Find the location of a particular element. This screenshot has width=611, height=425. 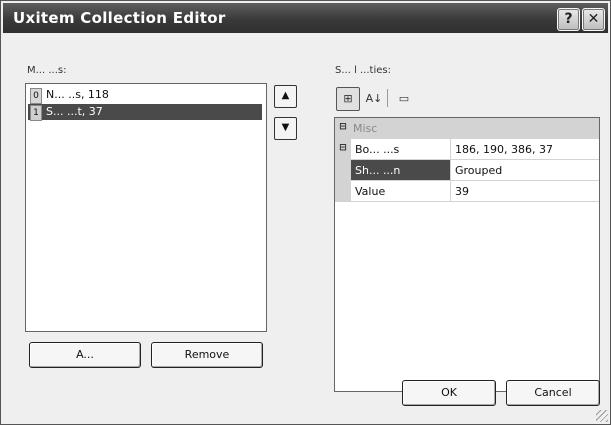

cancel-button: Cancel is located at coordinates (553, 393).